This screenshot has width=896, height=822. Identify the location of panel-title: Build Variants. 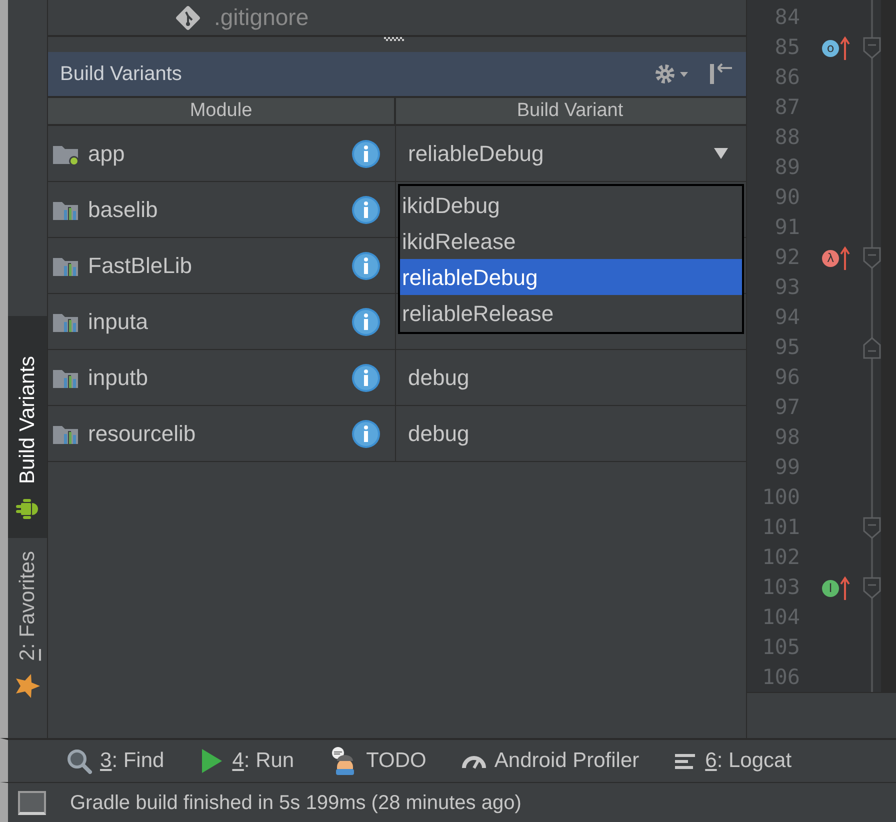
(121, 74).